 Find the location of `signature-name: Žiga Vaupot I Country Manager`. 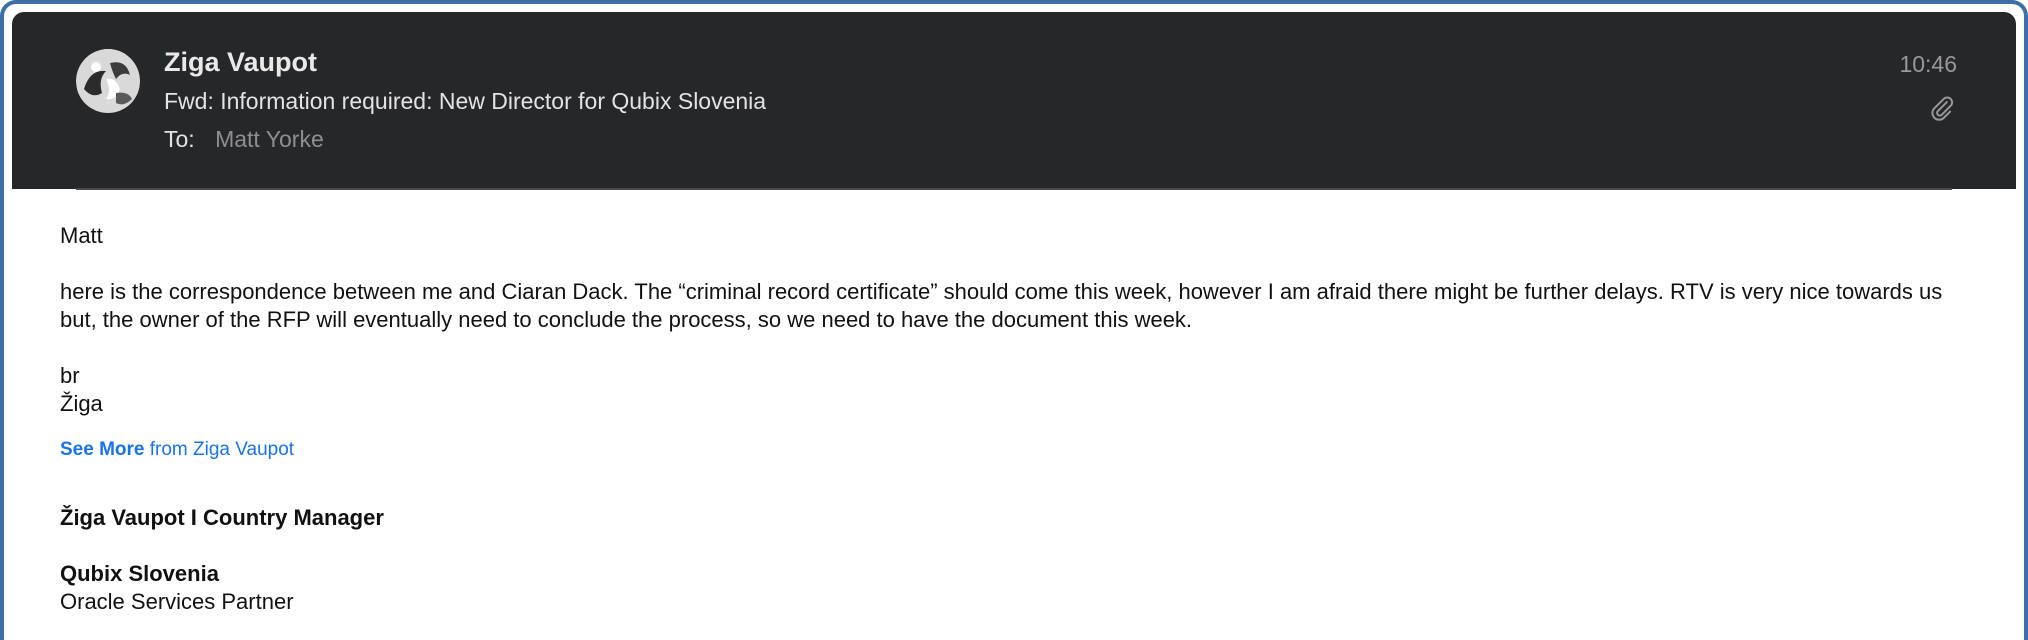

signature-name: Žiga Vaupot I Country Manager is located at coordinates (222, 517).